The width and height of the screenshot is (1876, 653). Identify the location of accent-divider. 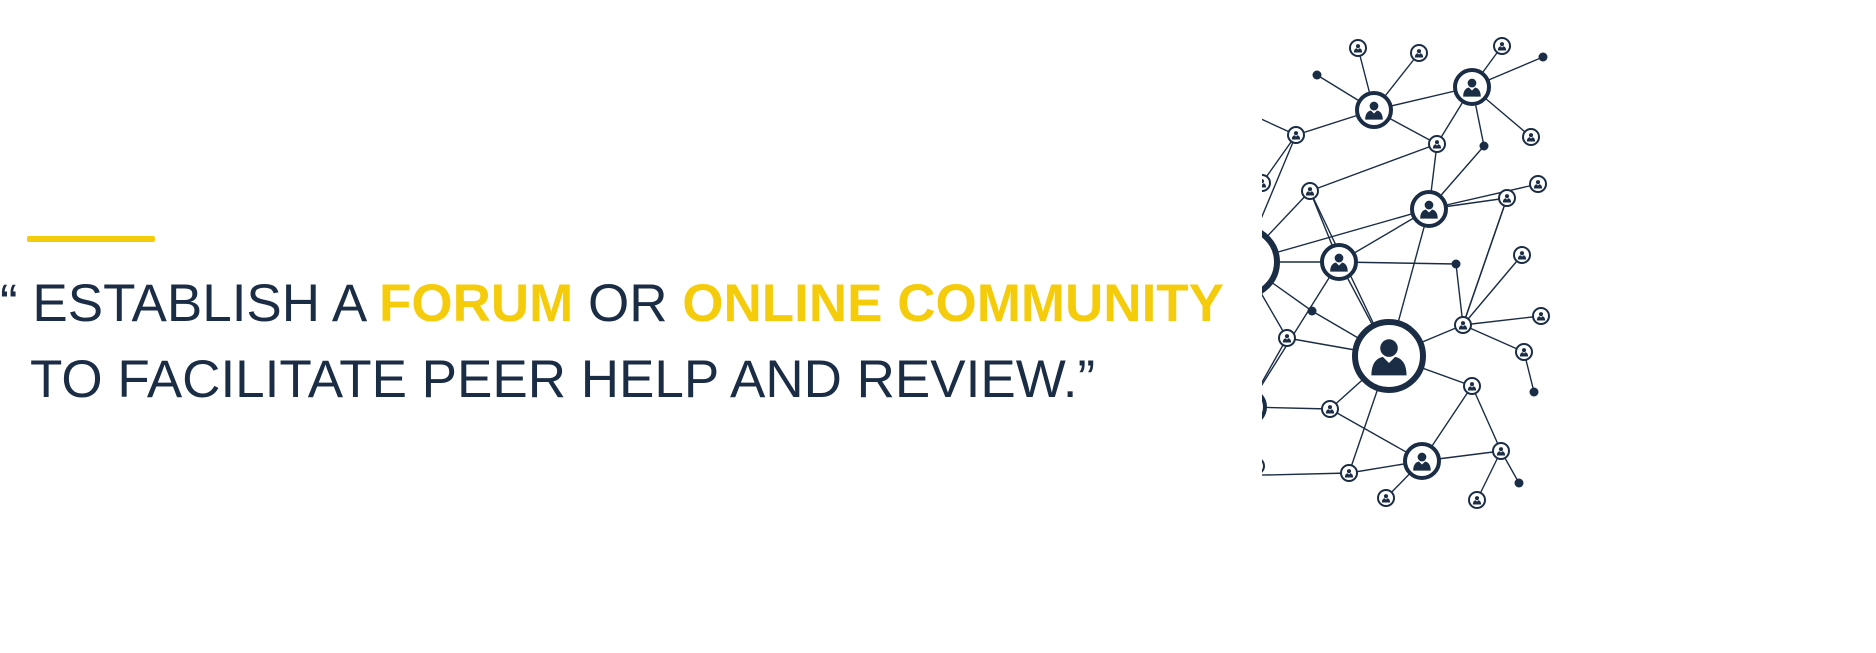
(91, 239).